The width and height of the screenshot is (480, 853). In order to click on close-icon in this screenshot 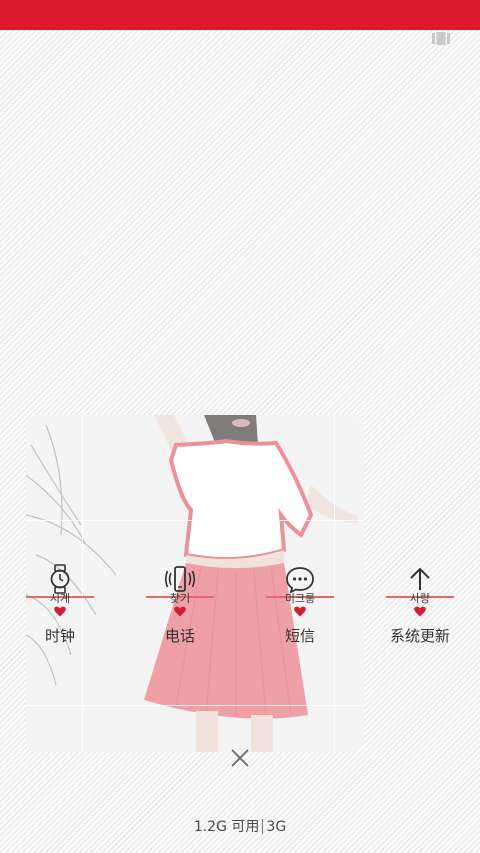, I will do `click(240, 758)`.